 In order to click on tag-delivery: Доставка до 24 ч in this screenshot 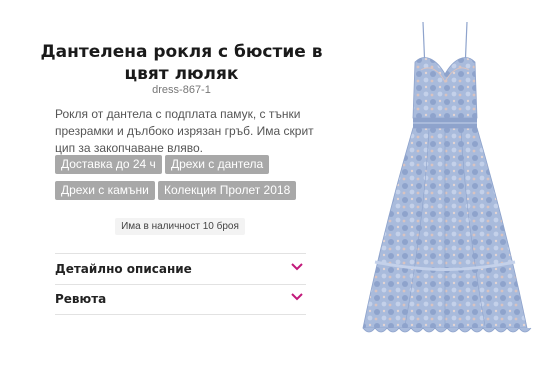, I will do `click(108, 164)`.